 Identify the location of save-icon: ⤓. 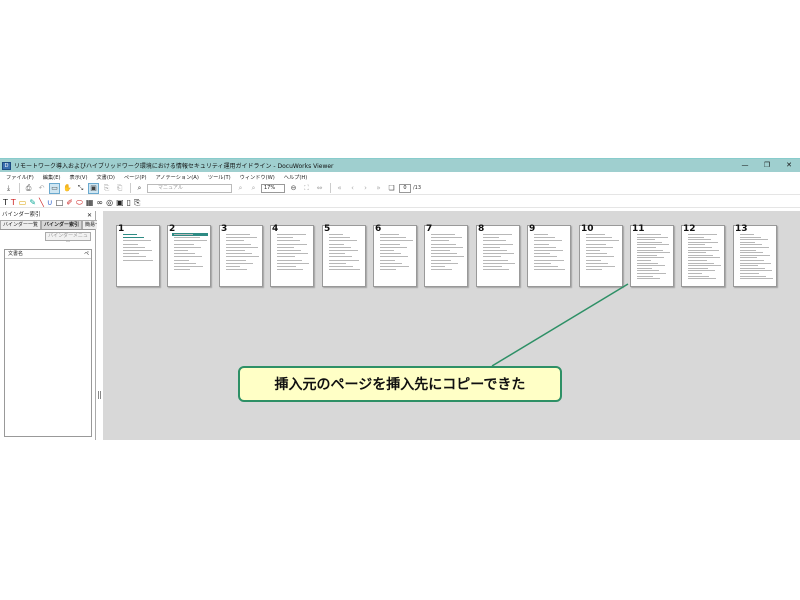
(8, 188).